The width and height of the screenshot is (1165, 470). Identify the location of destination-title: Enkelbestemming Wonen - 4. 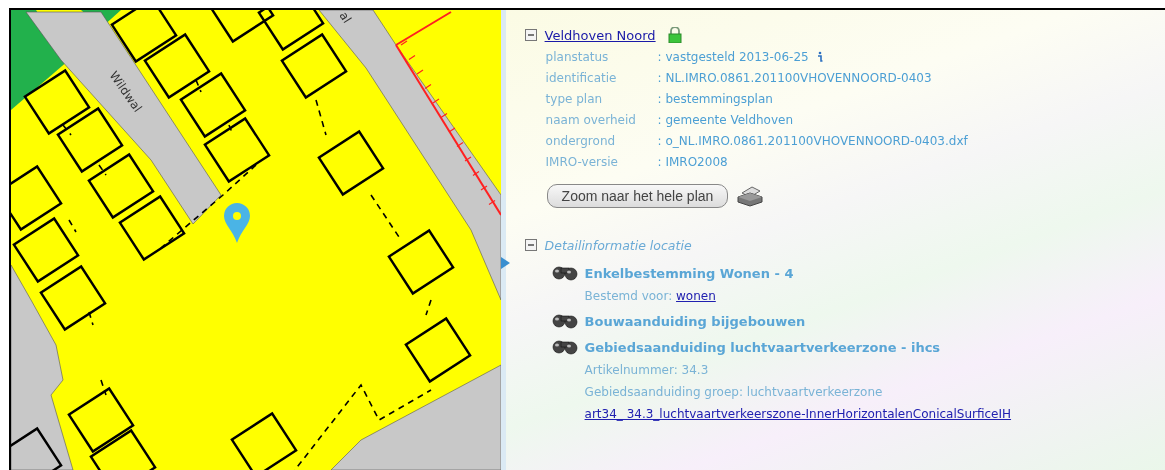
(689, 273).